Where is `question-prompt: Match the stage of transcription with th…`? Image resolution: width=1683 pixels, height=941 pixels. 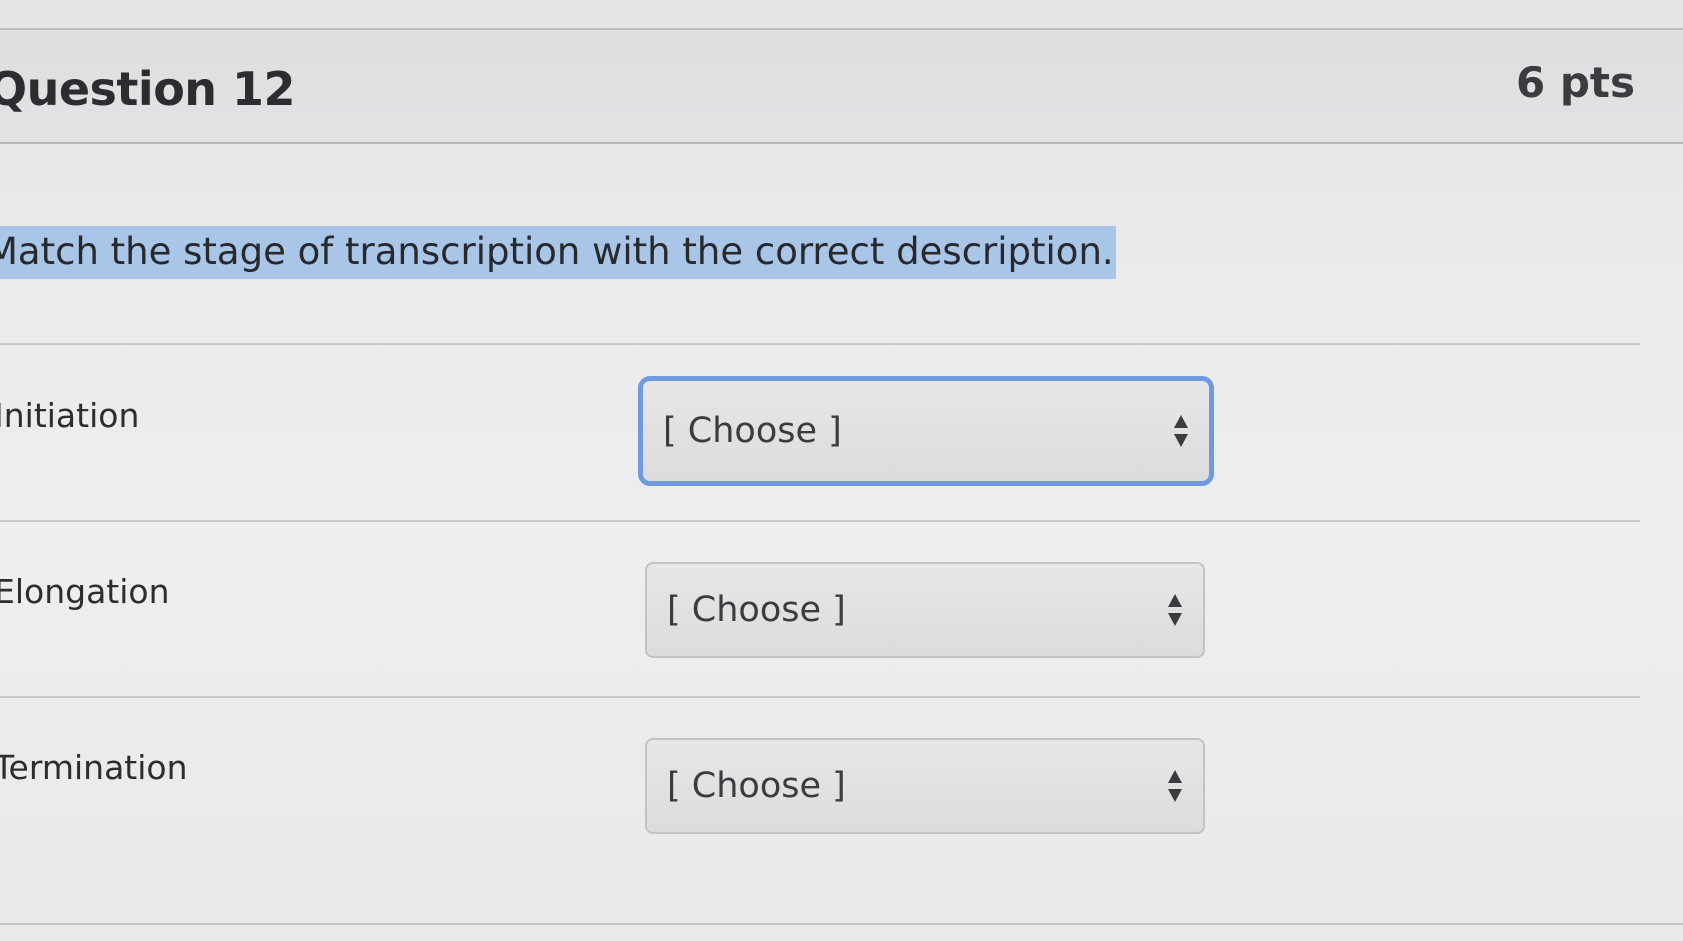
question-prompt: Match the stage of transcription with th… is located at coordinates (558, 252).